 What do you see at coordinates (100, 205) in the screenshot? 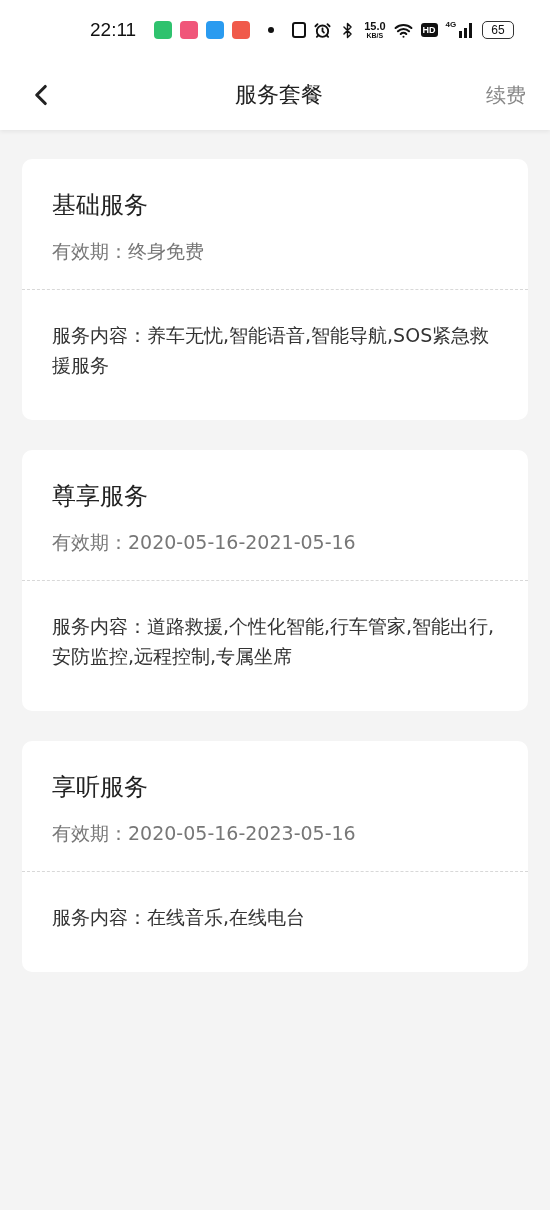
I see `service-title: 基础服务` at bounding box center [100, 205].